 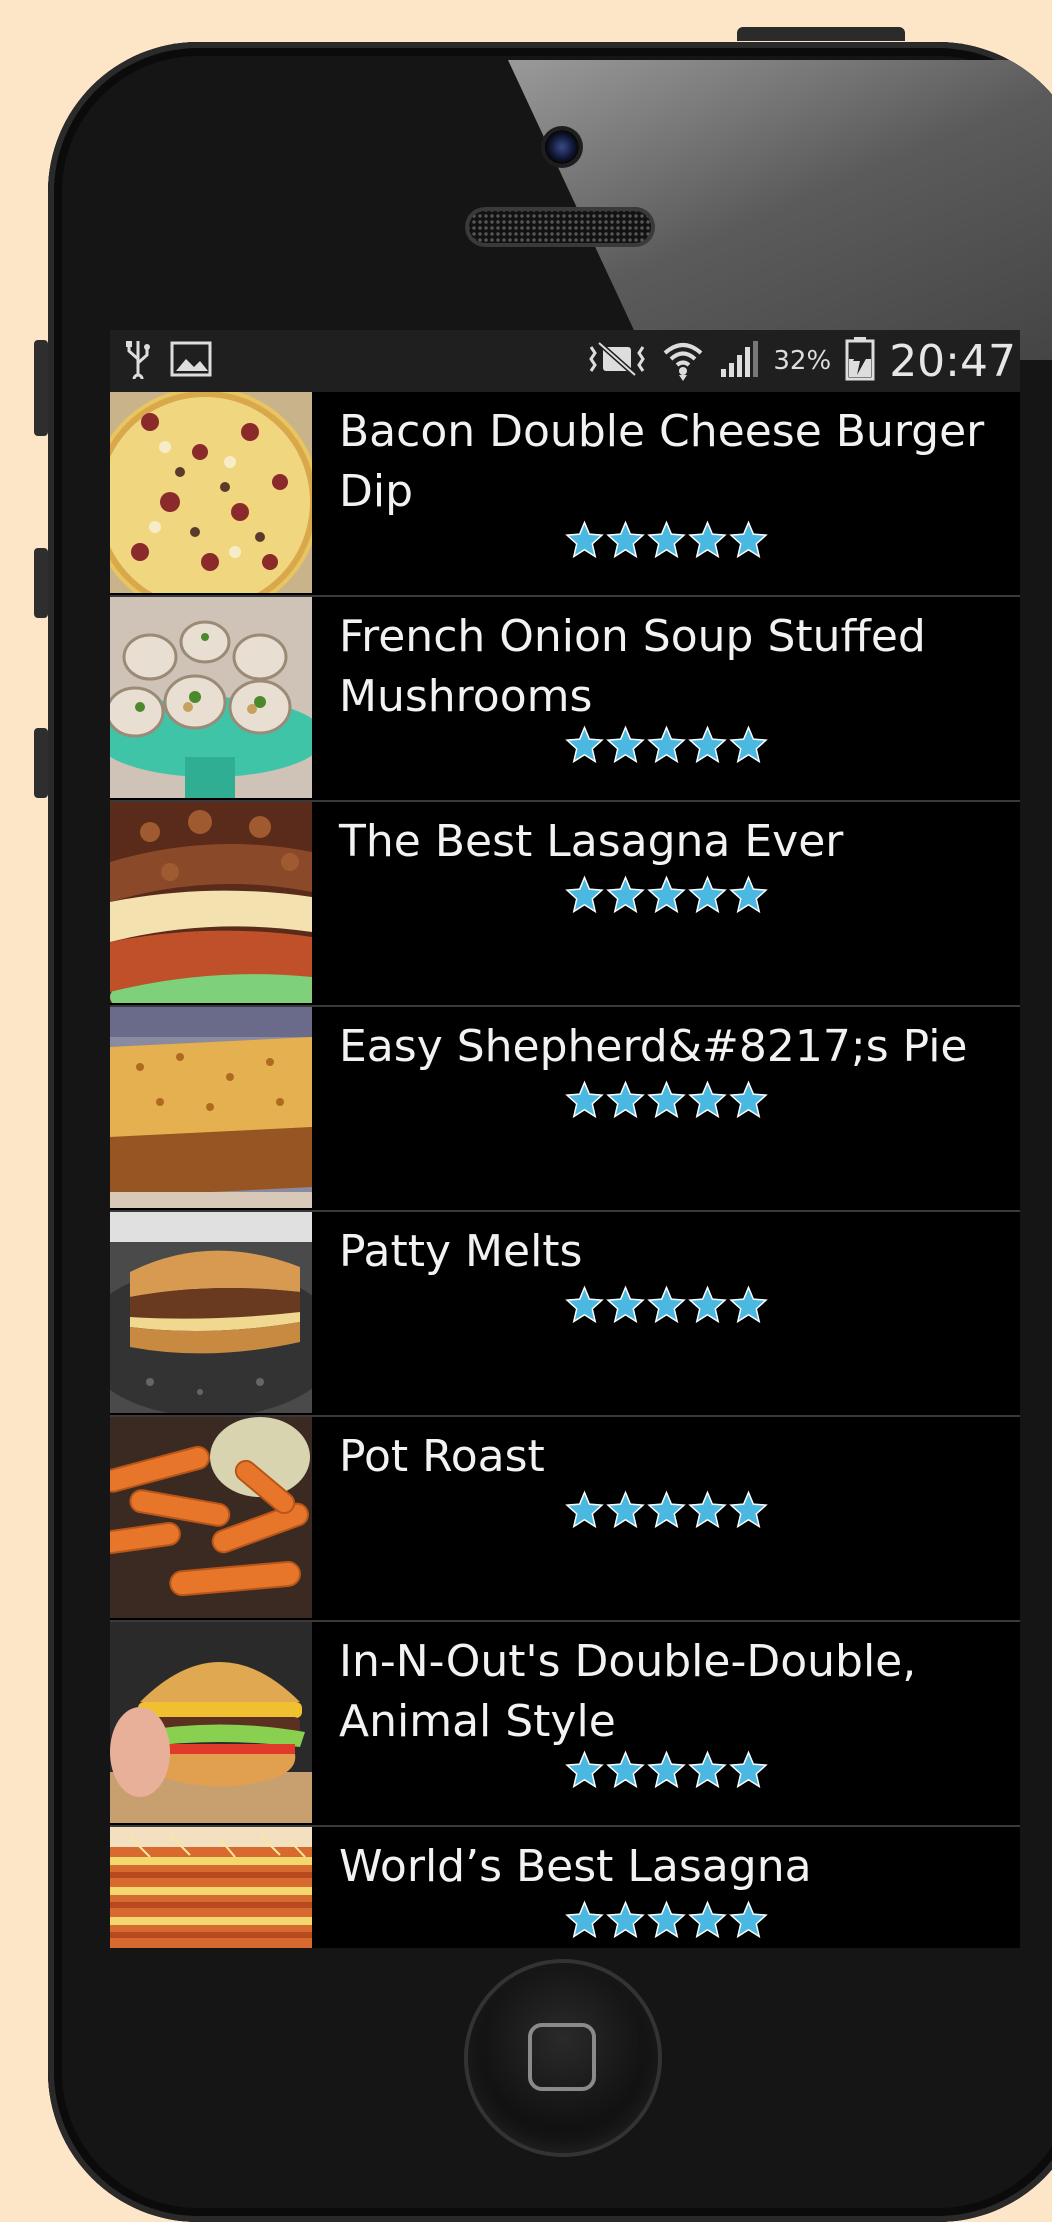 I want to click on recipe-title: The Best Lasagna Ever, so click(x=679, y=842).